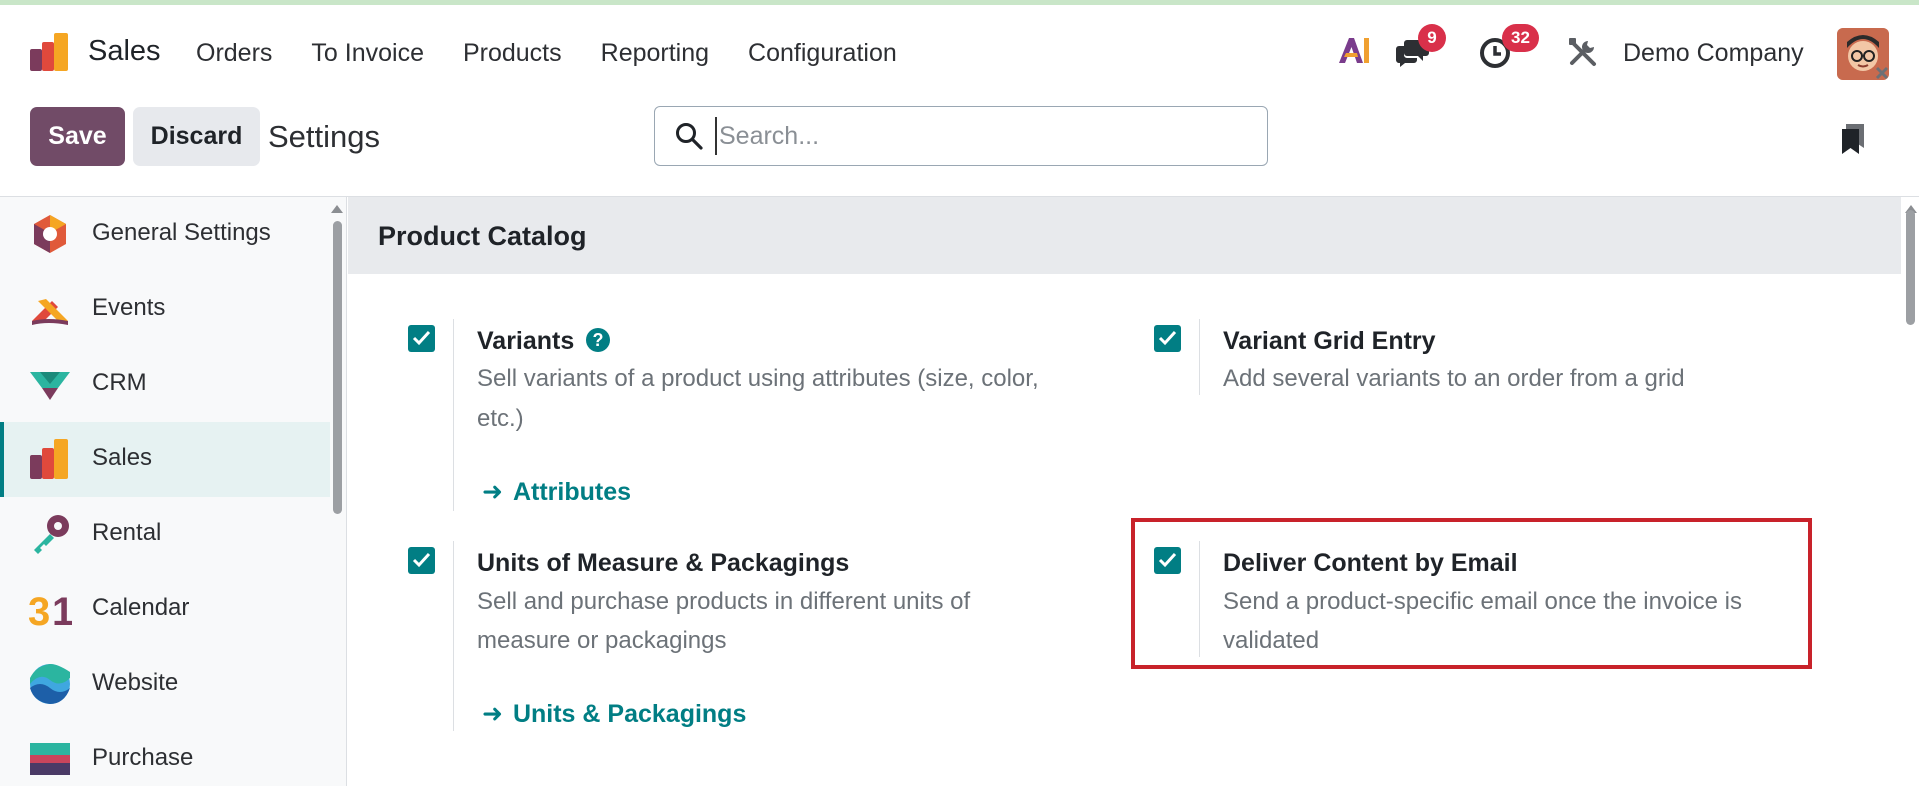 Image resolution: width=1919 pixels, height=786 pixels. What do you see at coordinates (655, 53) in the screenshot?
I see `menu-reporting: Reporting` at bounding box center [655, 53].